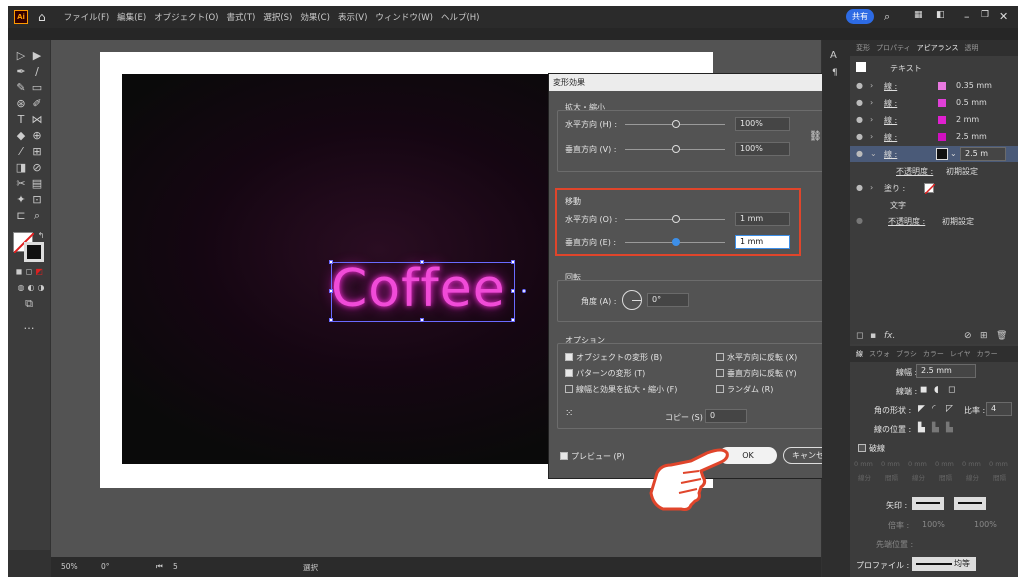 The image size is (1024, 583). Describe the element at coordinates (37, 152) in the screenshot. I see `perspective-tool-icon: ⊞` at that location.